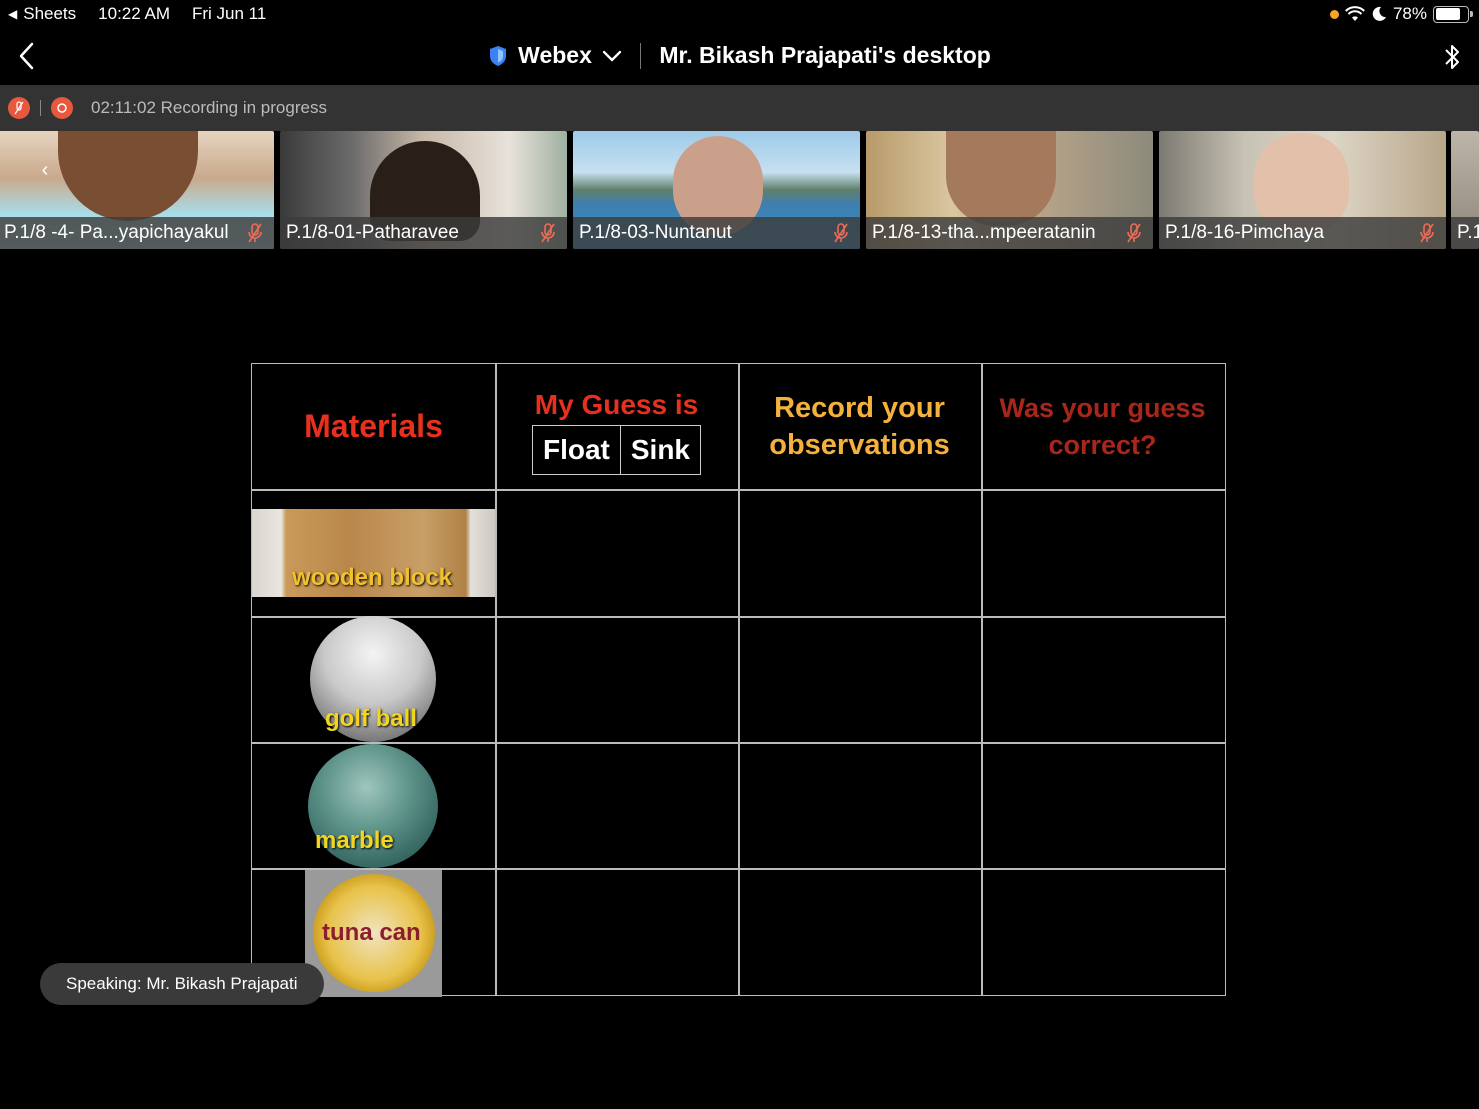 The image size is (1479, 1109). I want to click on header-record-line1: Record your, so click(859, 407).